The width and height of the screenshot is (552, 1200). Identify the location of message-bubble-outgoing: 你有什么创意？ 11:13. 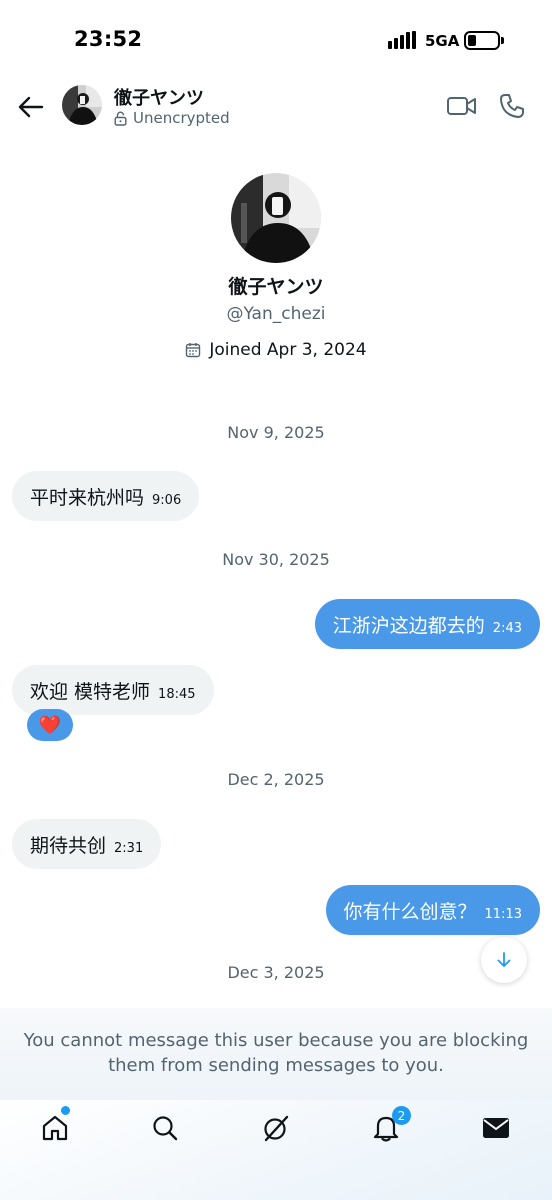
(432, 910).